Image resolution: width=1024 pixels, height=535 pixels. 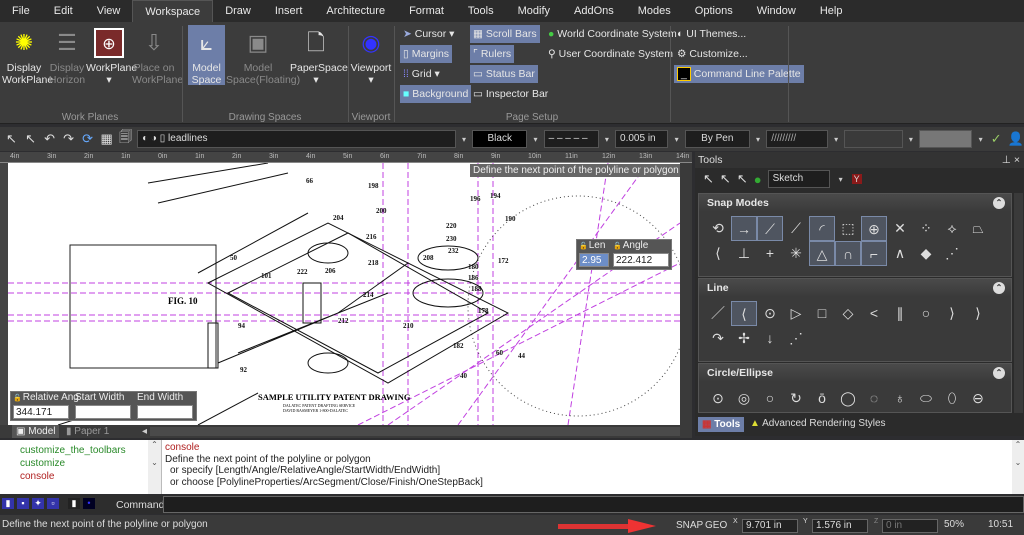 I want to click on menu-draw: Draw, so click(x=238, y=11).